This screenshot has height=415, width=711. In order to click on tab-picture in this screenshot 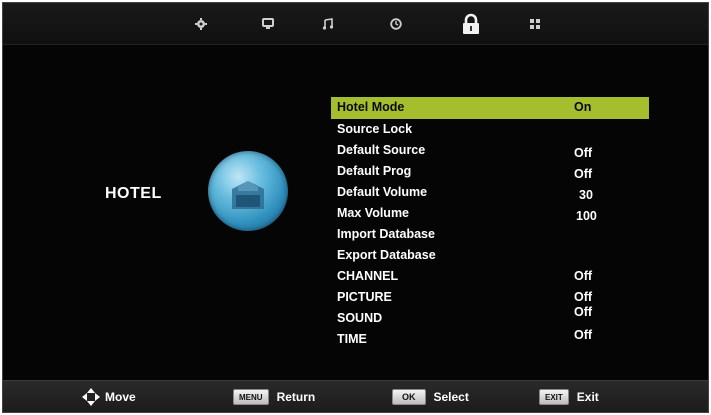, I will do `click(268, 24)`.